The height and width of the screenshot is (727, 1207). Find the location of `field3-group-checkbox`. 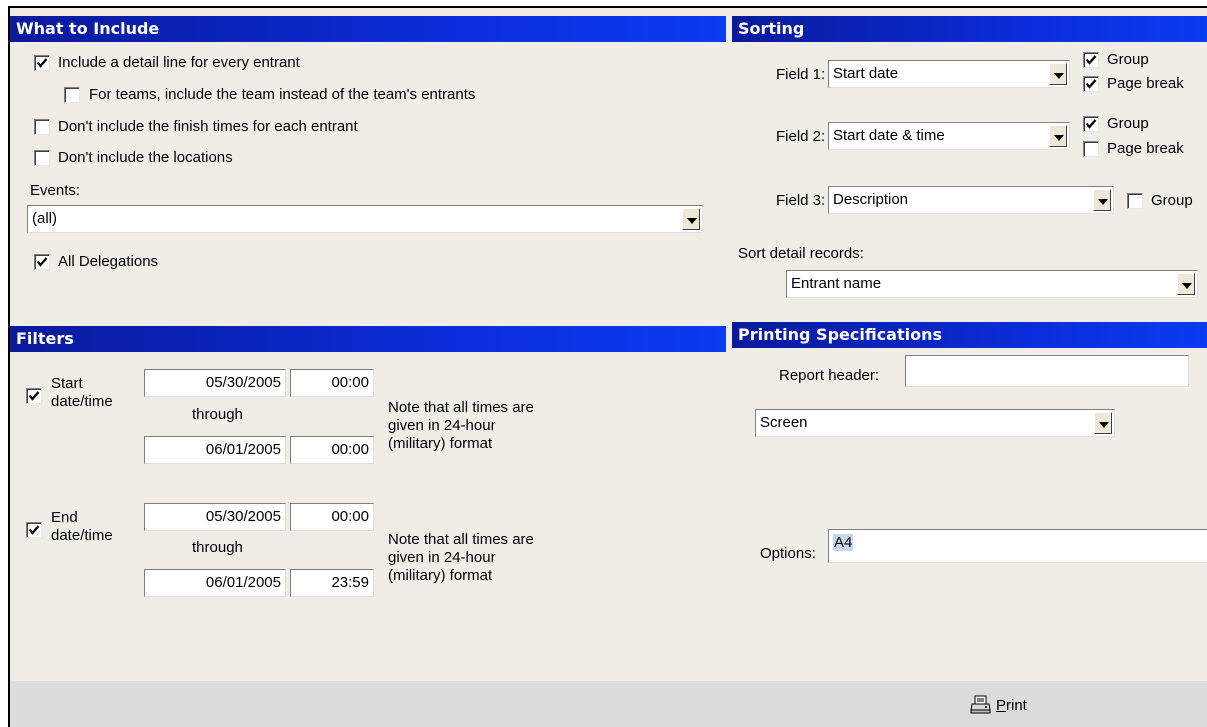

field3-group-checkbox is located at coordinates (1135, 201).